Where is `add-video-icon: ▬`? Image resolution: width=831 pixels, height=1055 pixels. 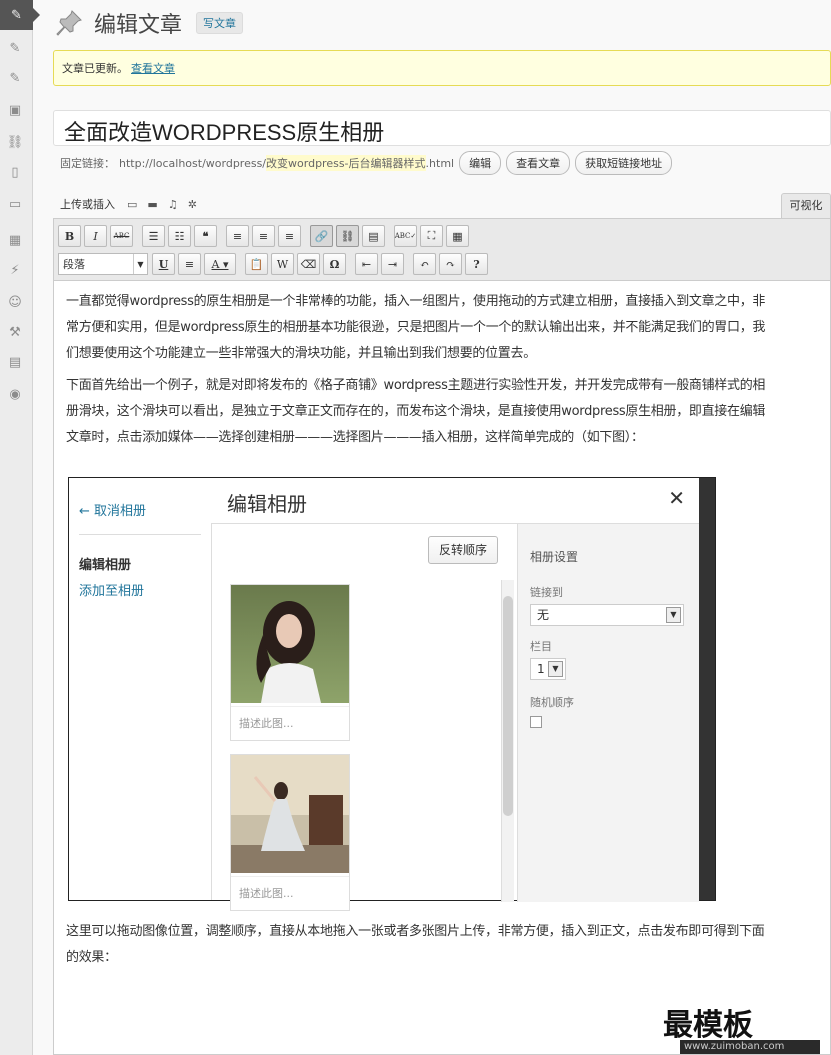 add-video-icon: ▬ is located at coordinates (152, 204).